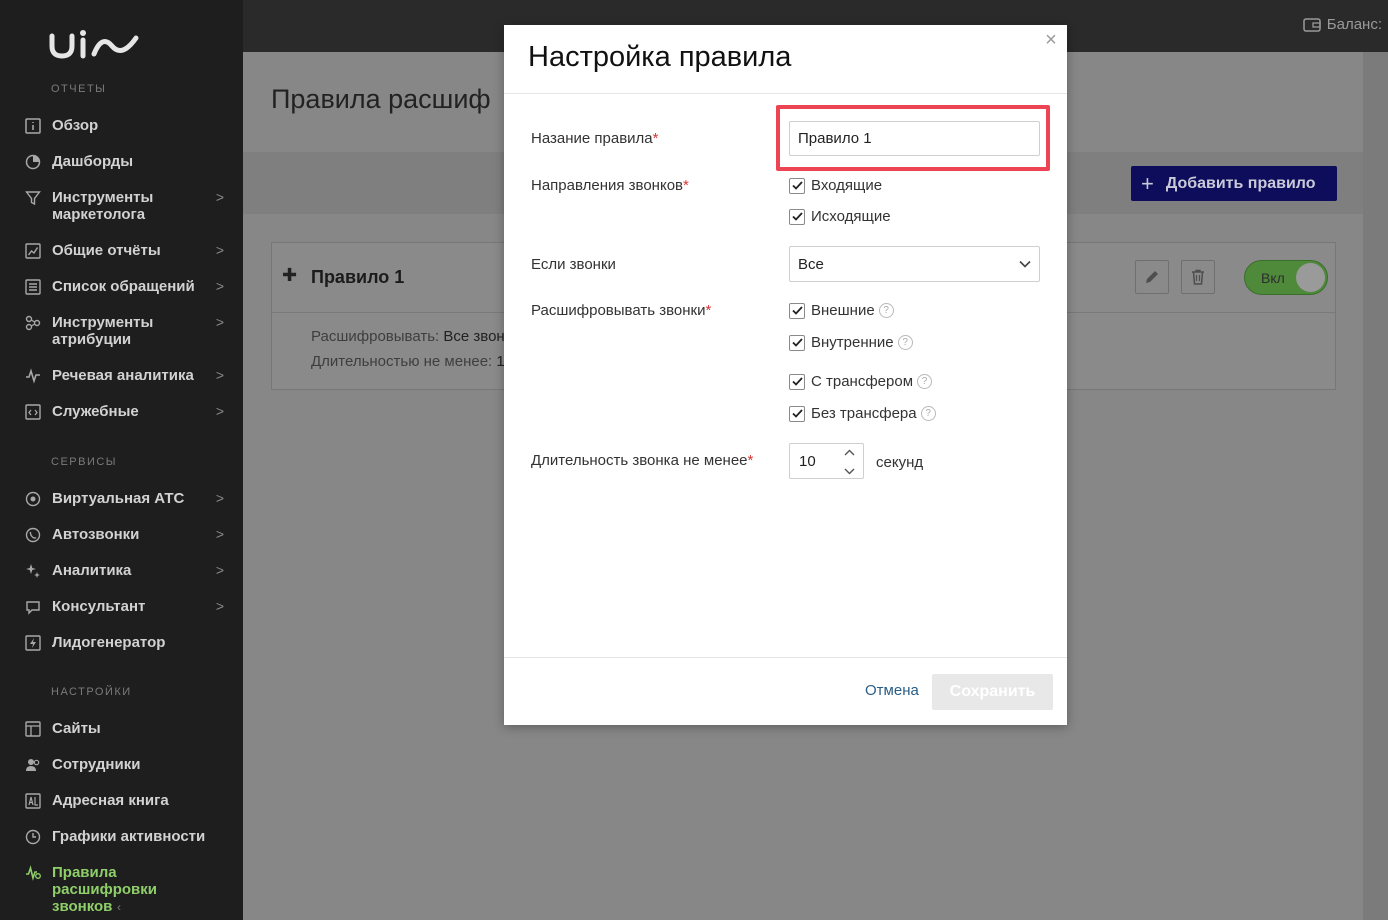 The height and width of the screenshot is (920, 1388). What do you see at coordinates (1240, 183) in the screenshot?
I see `add-rule-label: Добавить правило` at bounding box center [1240, 183].